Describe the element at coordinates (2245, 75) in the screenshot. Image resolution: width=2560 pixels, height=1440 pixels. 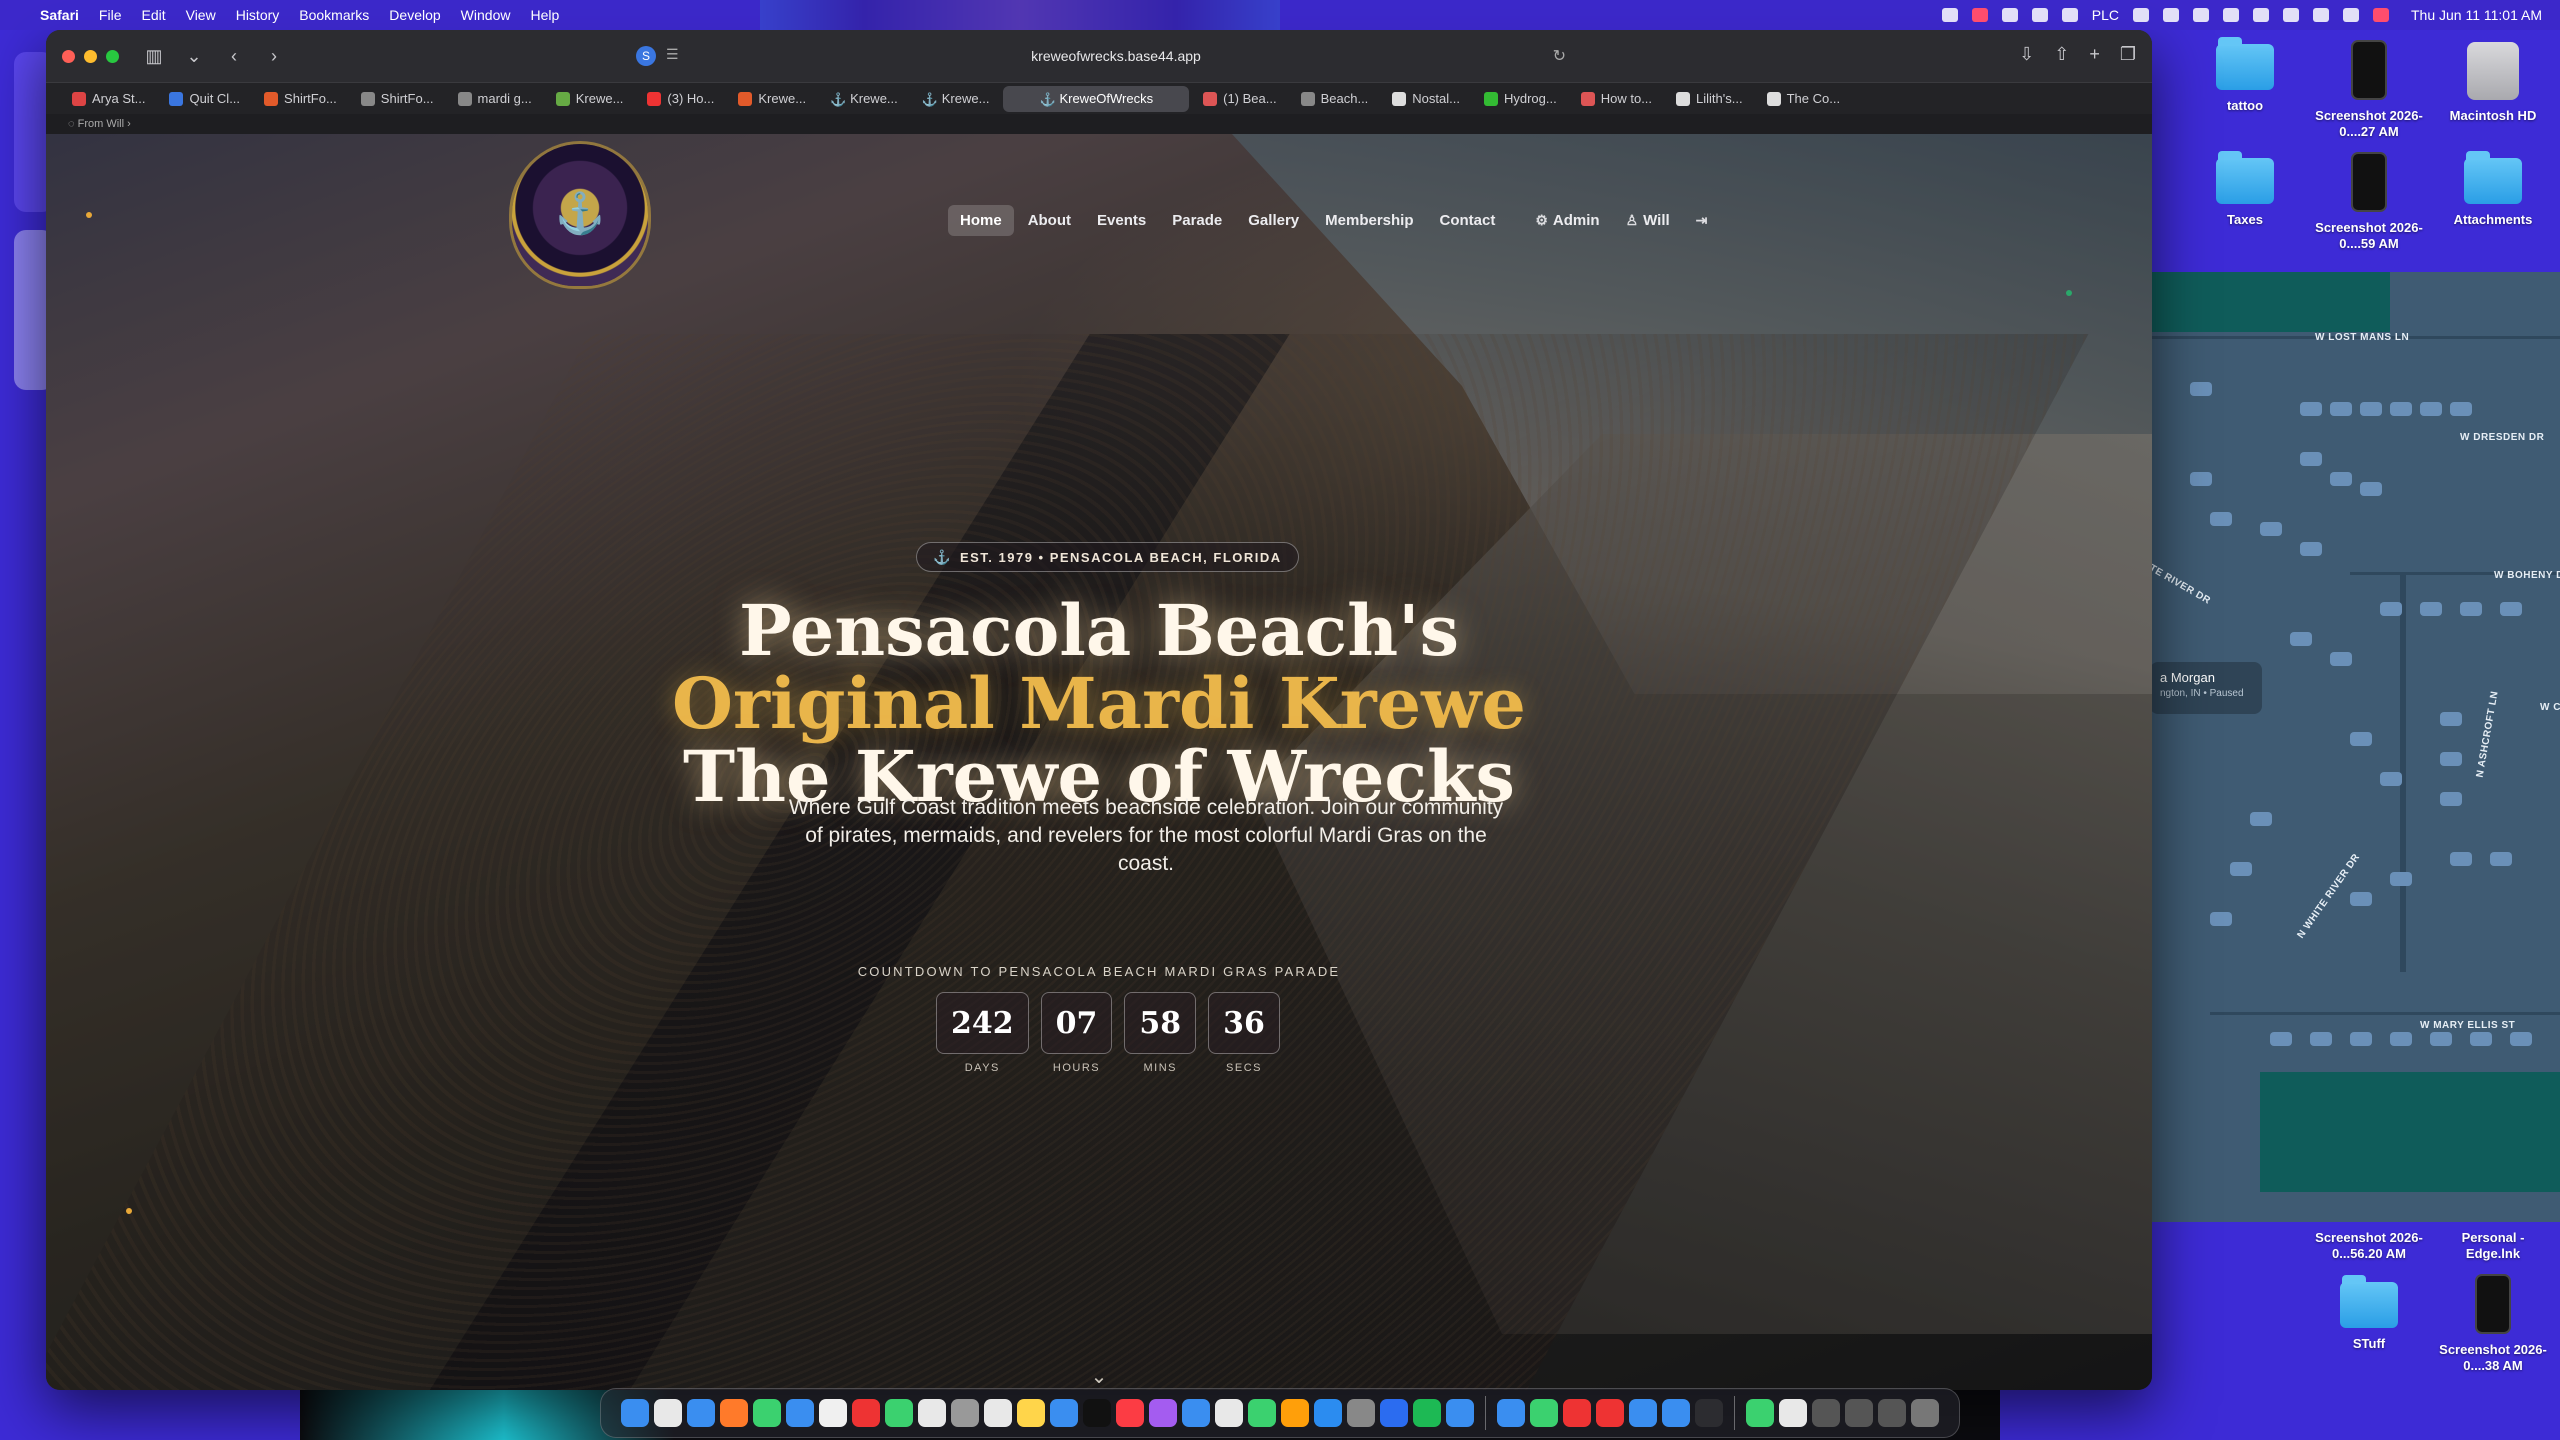
I see `desktop-icon: tattoo` at that location.